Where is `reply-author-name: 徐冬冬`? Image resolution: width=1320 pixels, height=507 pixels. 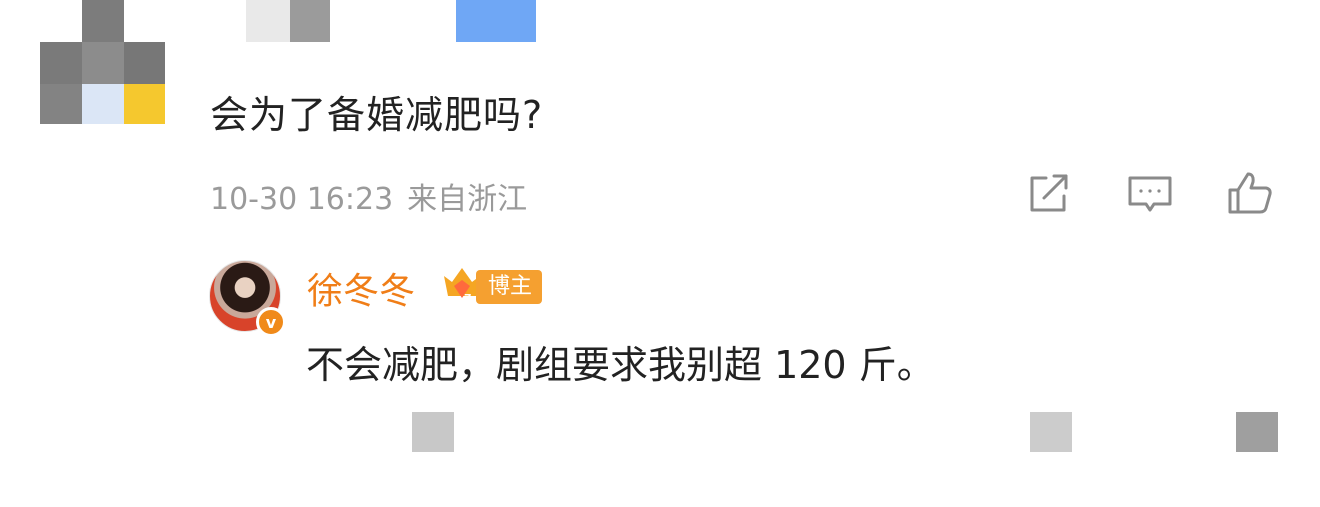
reply-author-name: 徐冬冬 is located at coordinates (361, 288).